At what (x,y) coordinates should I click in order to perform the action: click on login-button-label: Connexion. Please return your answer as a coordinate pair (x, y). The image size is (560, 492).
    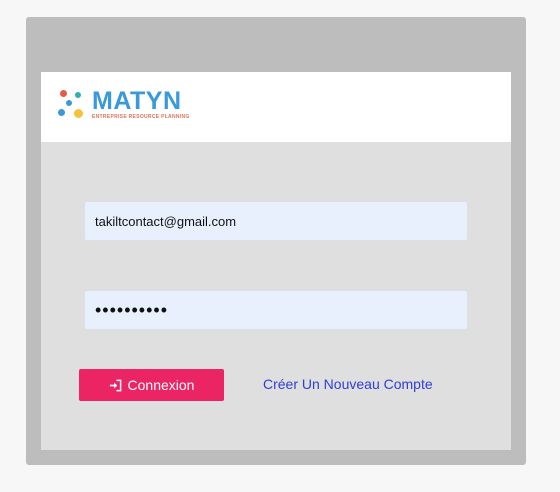
    Looking at the image, I should click on (161, 385).